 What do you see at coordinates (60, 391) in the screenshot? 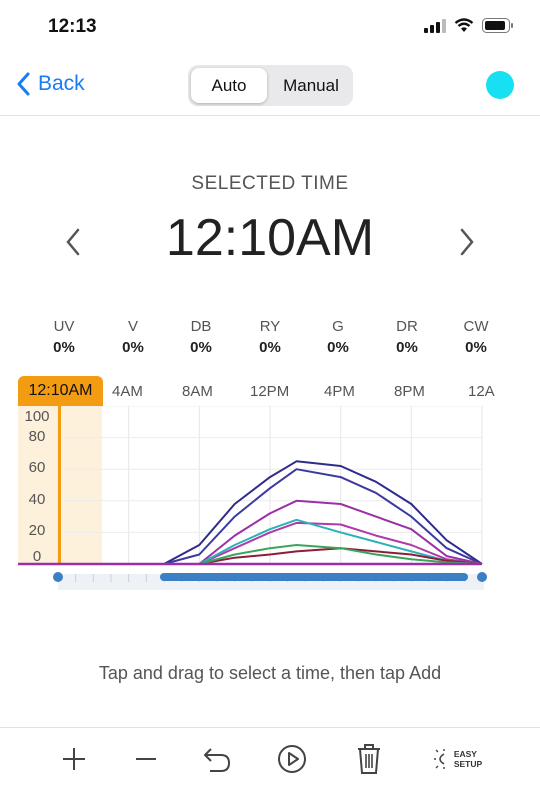
I see `selected-time-badge: 12:10AM` at bounding box center [60, 391].